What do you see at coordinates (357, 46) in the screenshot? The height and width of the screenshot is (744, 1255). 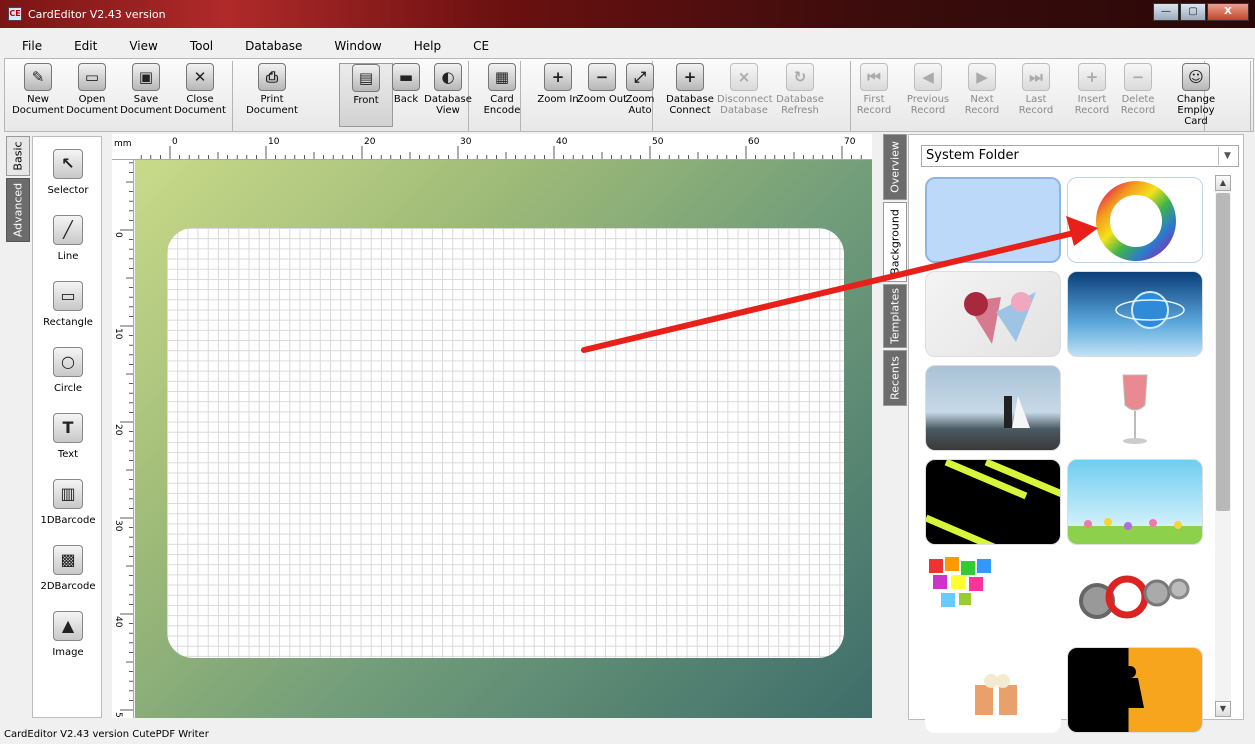 I see `menu-window: Window` at bounding box center [357, 46].